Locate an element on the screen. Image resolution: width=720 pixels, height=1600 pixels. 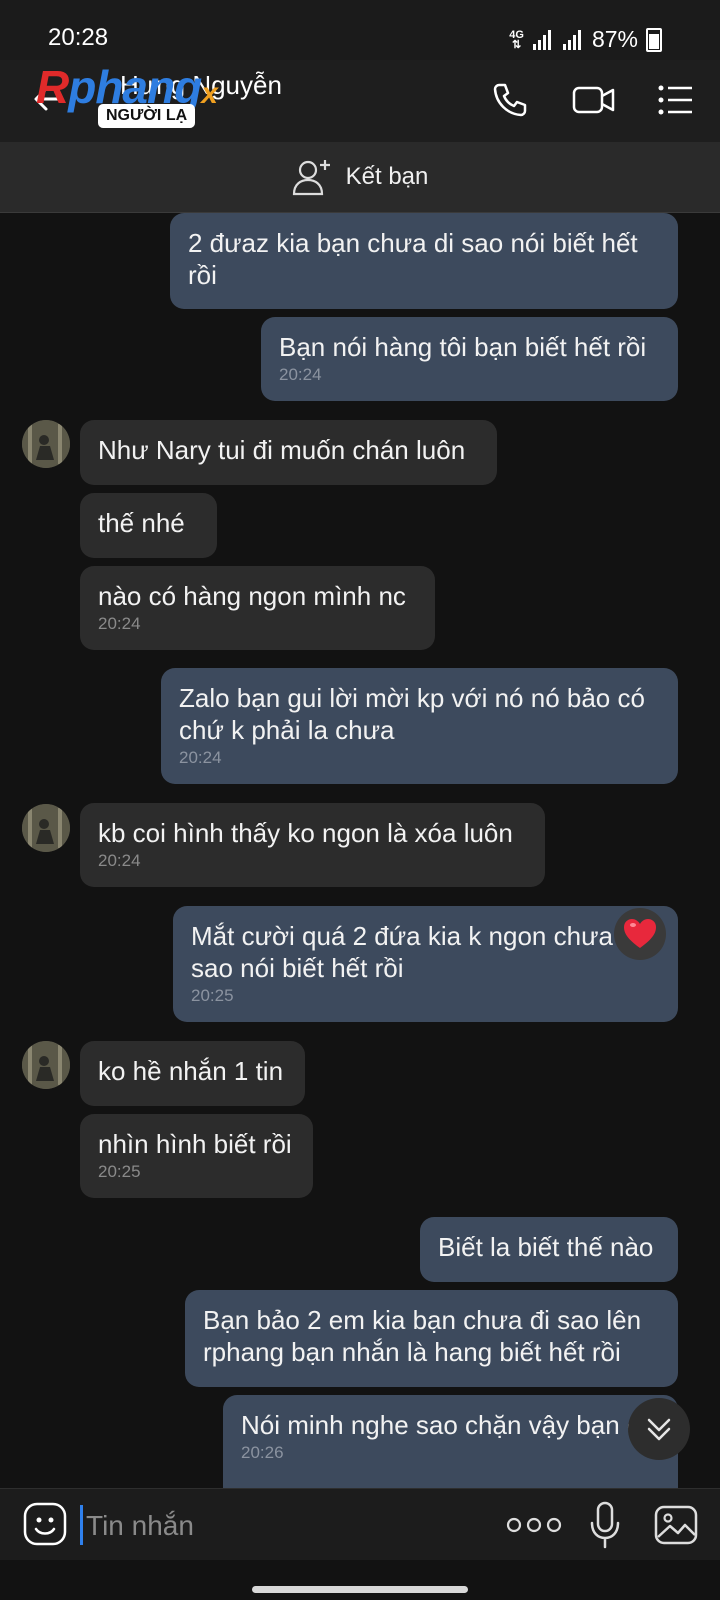
status-icons: 4G ⇅ 87% is located at coordinates (585, 39).